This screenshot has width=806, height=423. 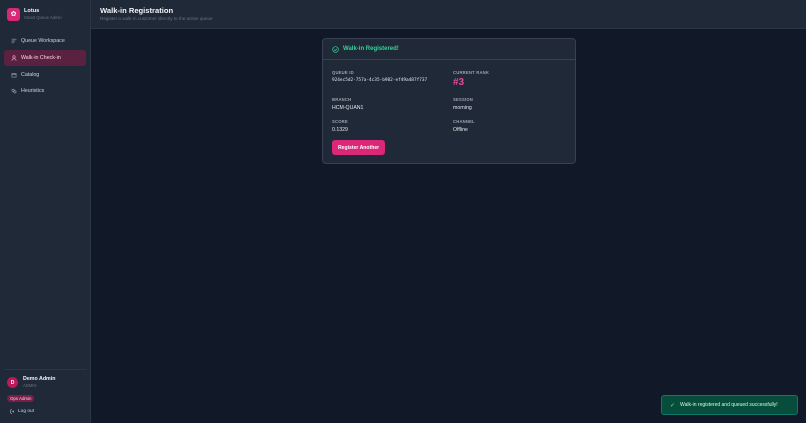 I want to click on branch-field: BRANCH HCM-QUAN1, so click(x=347, y=104).